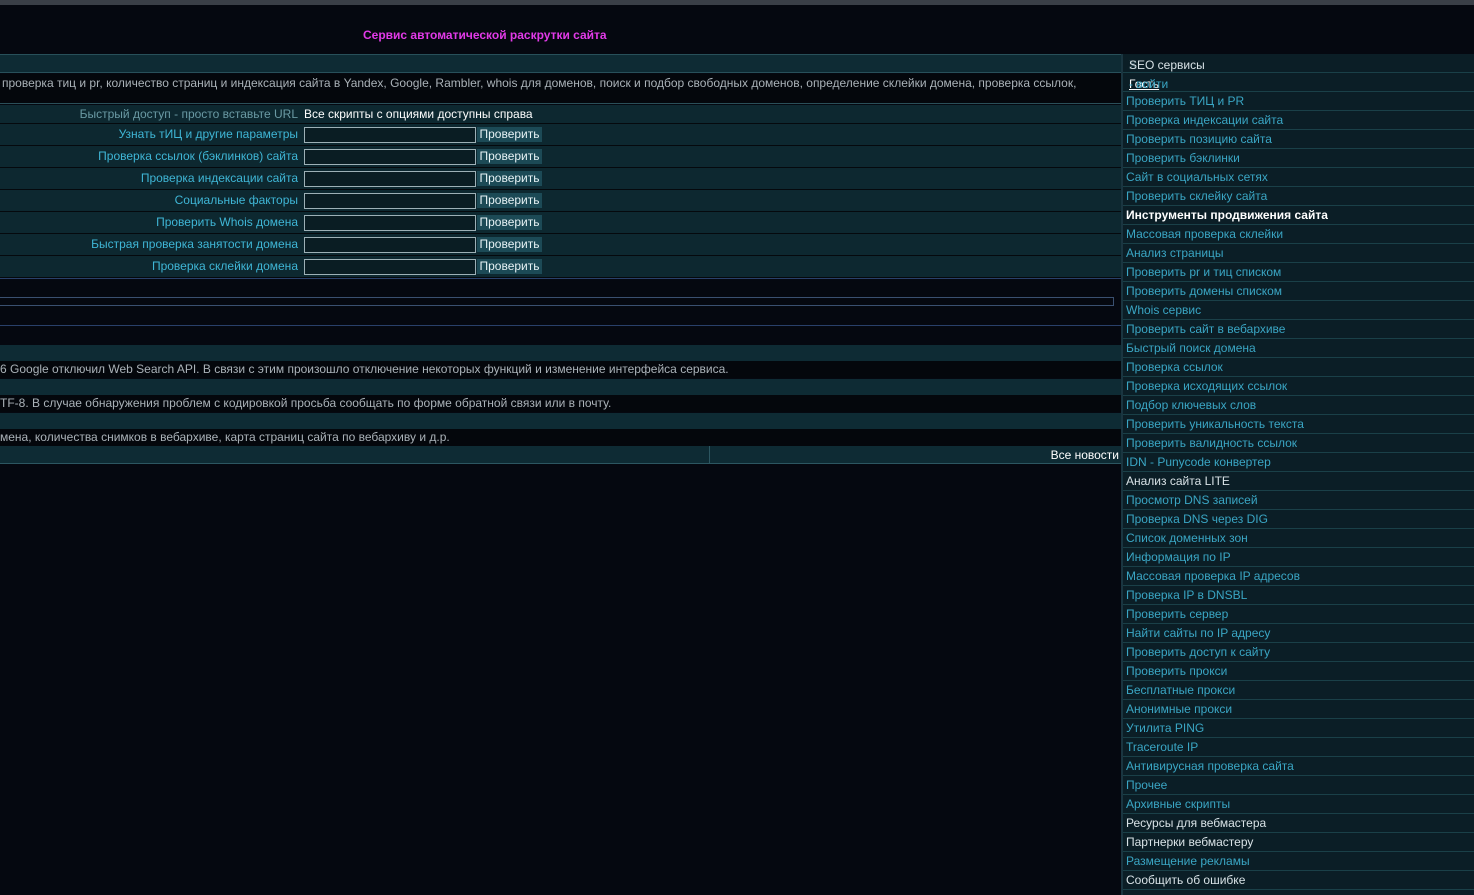  What do you see at coordinates (1298, 481) in the screenshot?
I see `sidebar-menu-heading: Анализ сайта LITE` at bounding box center [1298, 481].